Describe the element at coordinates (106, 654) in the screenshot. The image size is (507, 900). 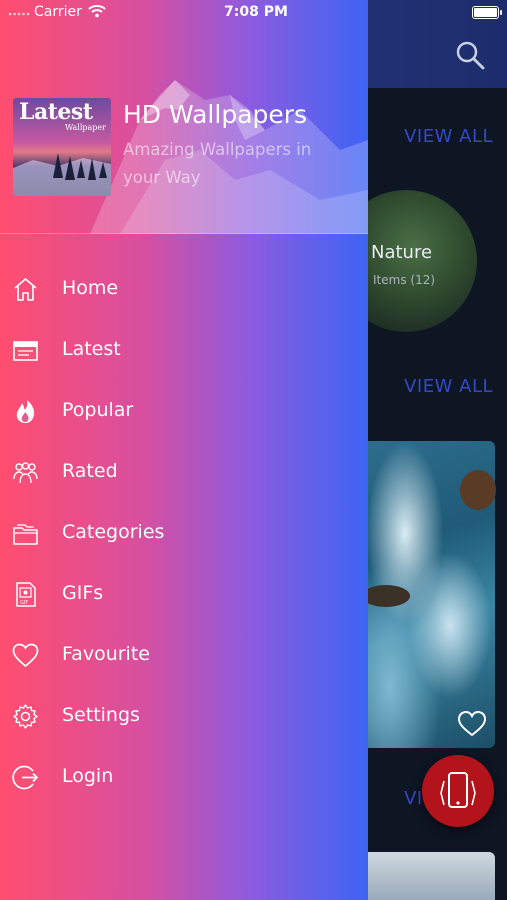
I see `menu-item-label: Favourite` at that location.